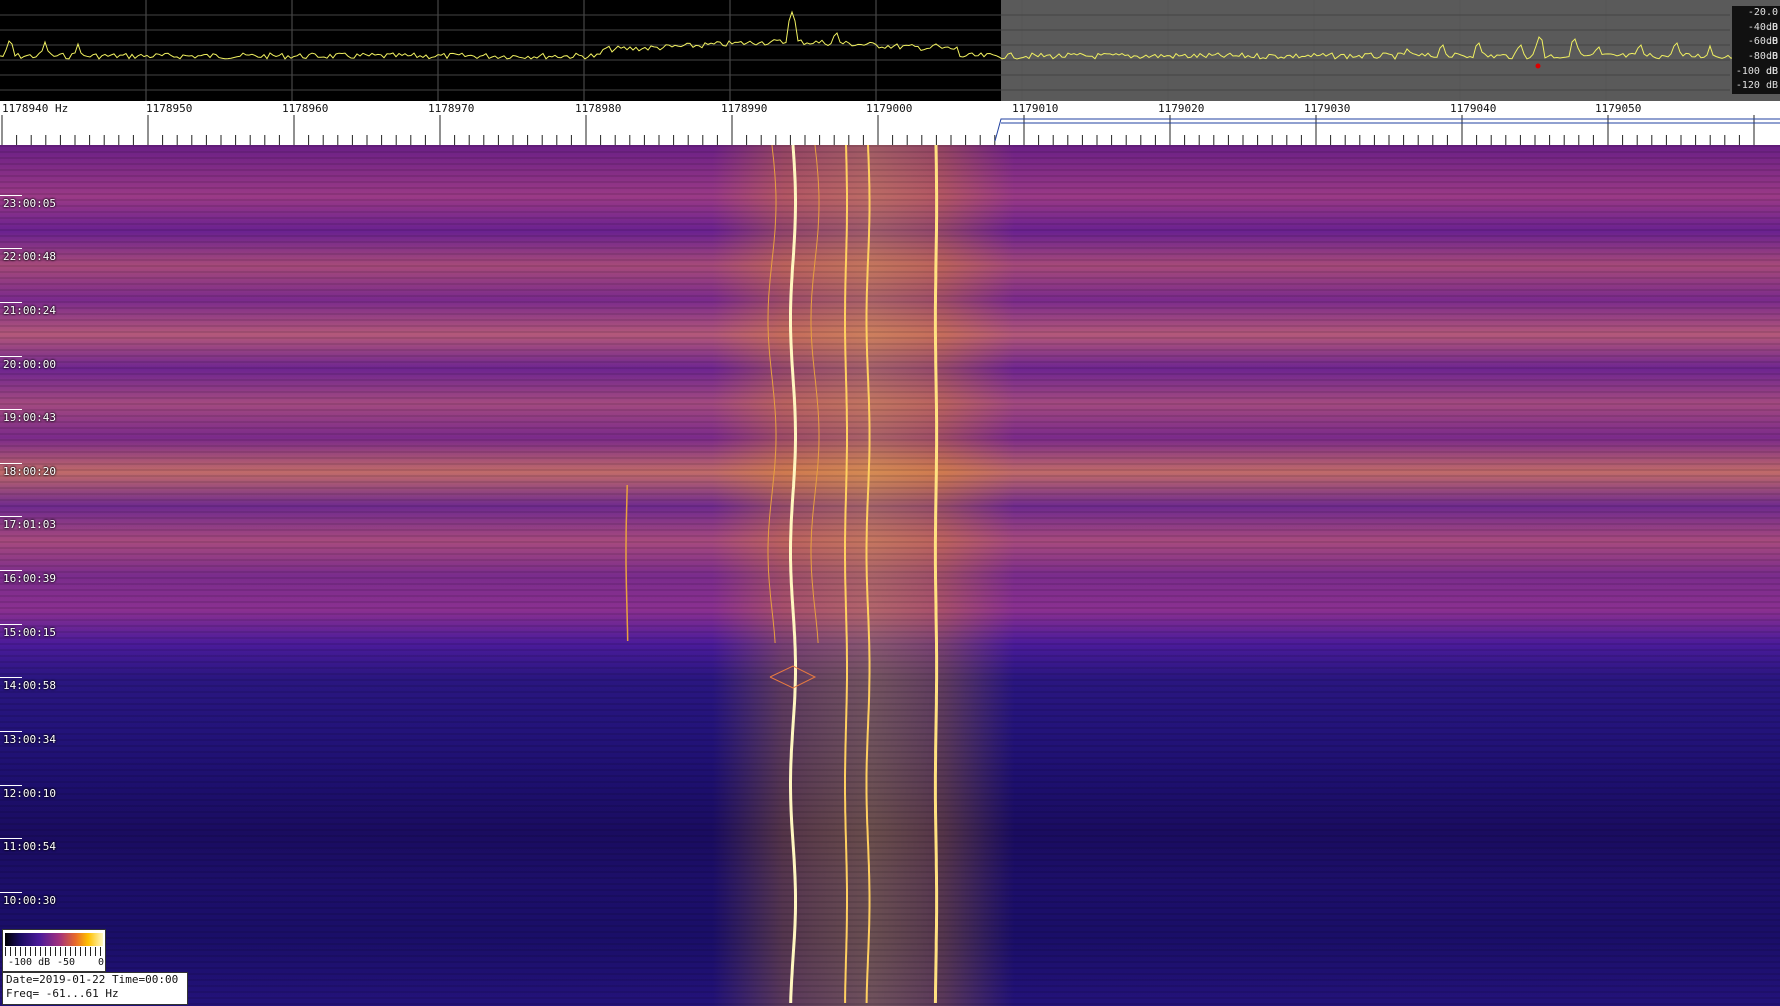 The width and height of the screenshot is (1780, 1006). I want to click on time-label: 15:00:15, so click(29, 632).